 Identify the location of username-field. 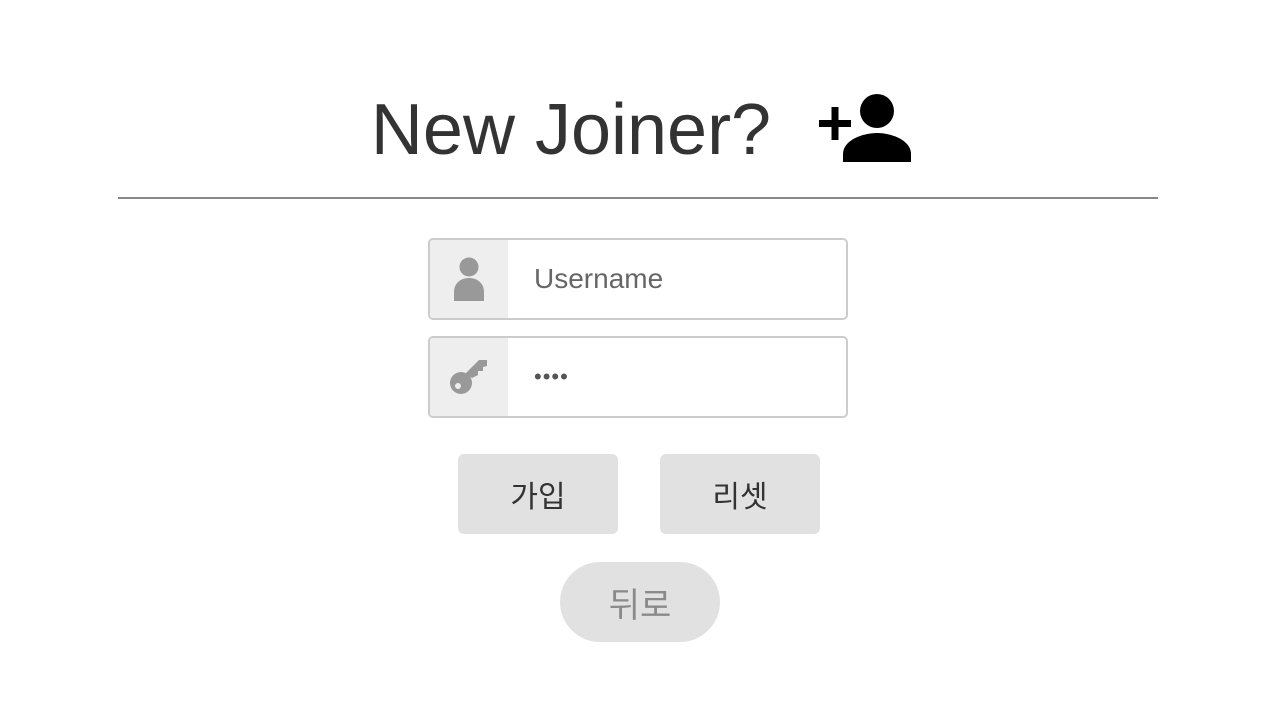
(638, 279).